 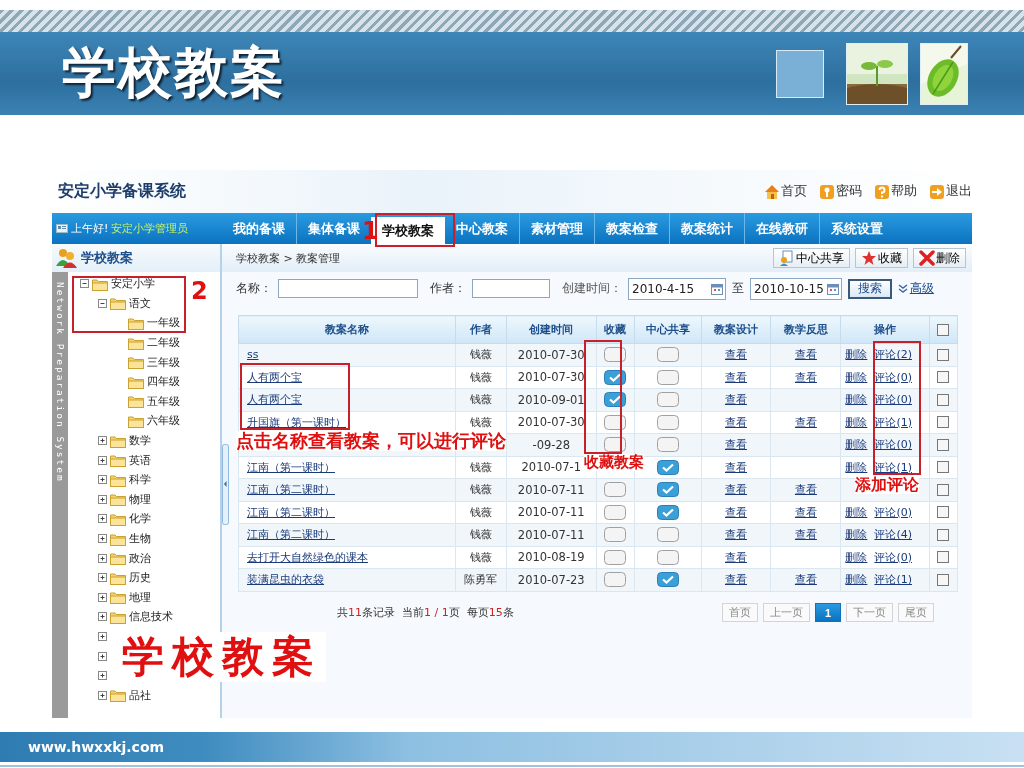 What do you see at coordinates (840, 191) in the screenshot?
I see `top-link: 密码` at bounding box center [840, 191].